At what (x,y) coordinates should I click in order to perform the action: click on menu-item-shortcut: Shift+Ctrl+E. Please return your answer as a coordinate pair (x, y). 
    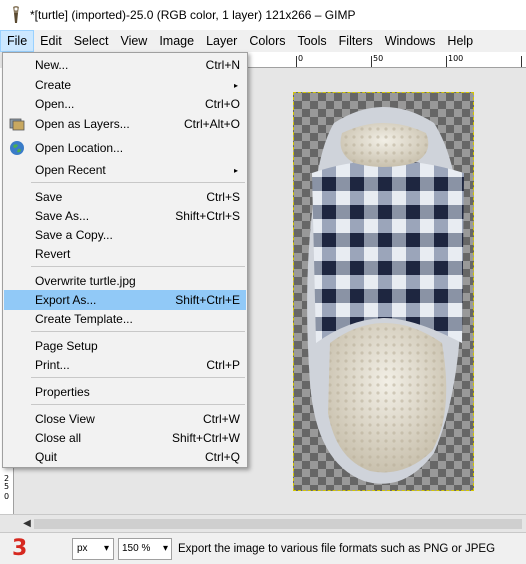
    Looking at the image, I should click on (207, 300).